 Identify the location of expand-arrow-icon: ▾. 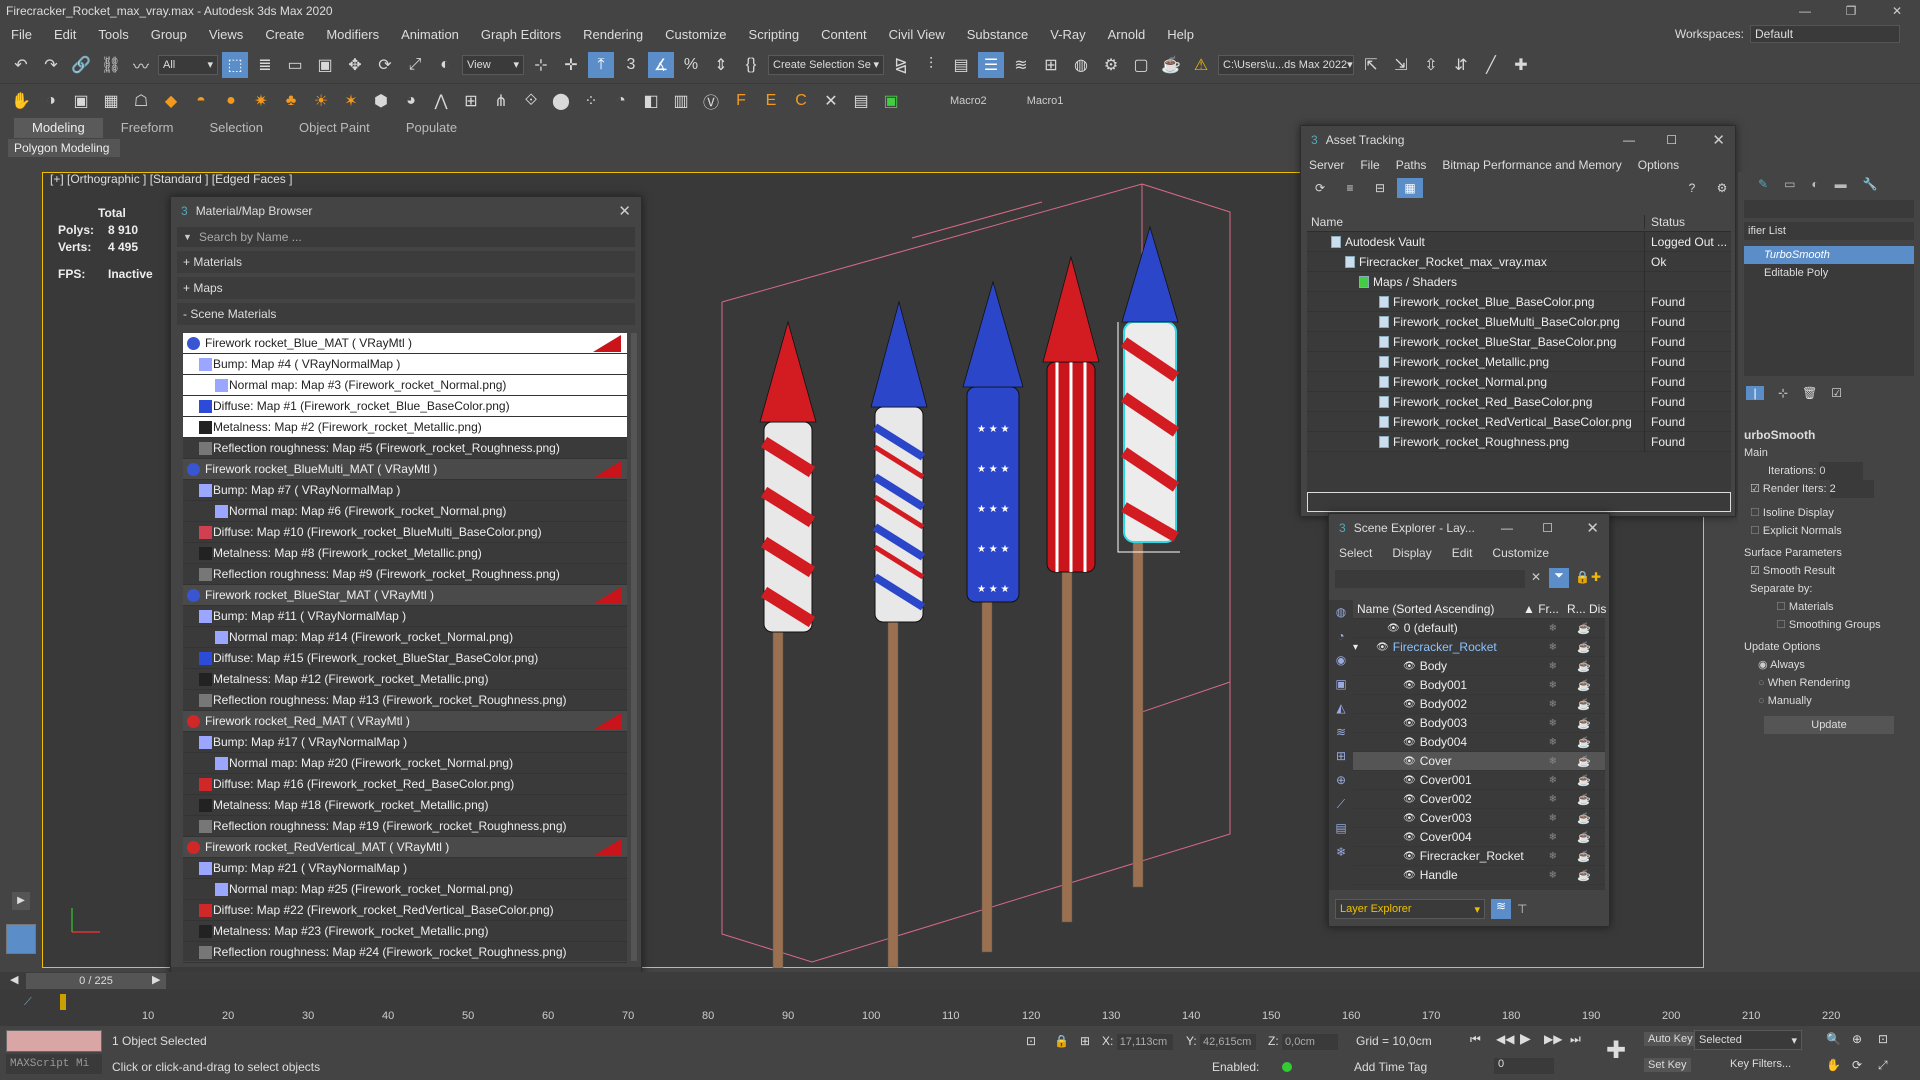
(1355, 647).